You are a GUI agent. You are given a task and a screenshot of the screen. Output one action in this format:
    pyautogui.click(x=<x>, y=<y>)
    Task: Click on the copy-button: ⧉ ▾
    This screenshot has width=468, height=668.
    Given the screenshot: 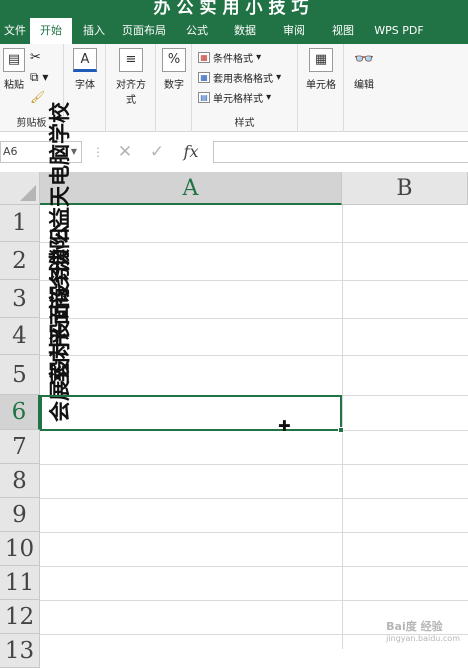 What is the action you would take?
    pyautogui.click(x=39, y=77)
    